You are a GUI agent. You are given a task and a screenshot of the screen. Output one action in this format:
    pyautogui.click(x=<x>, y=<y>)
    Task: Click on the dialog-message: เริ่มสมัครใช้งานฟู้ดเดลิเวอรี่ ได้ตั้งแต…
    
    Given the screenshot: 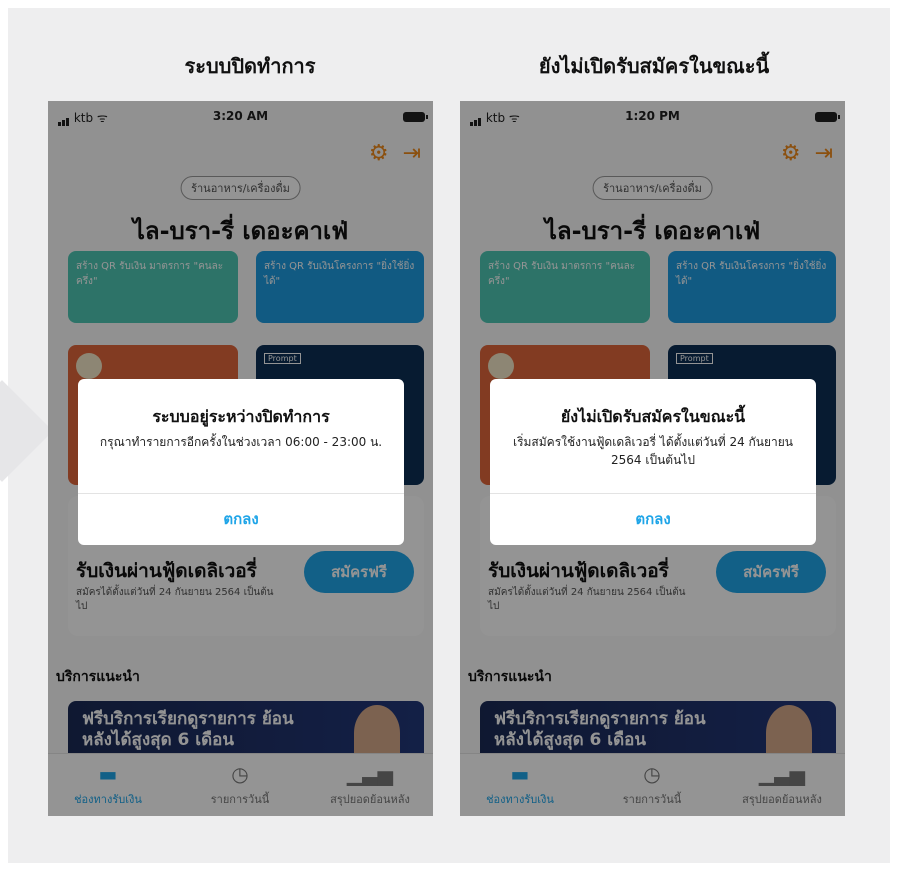 What is the action you would take?
    pyautogui.click(x=653, y=451)
    